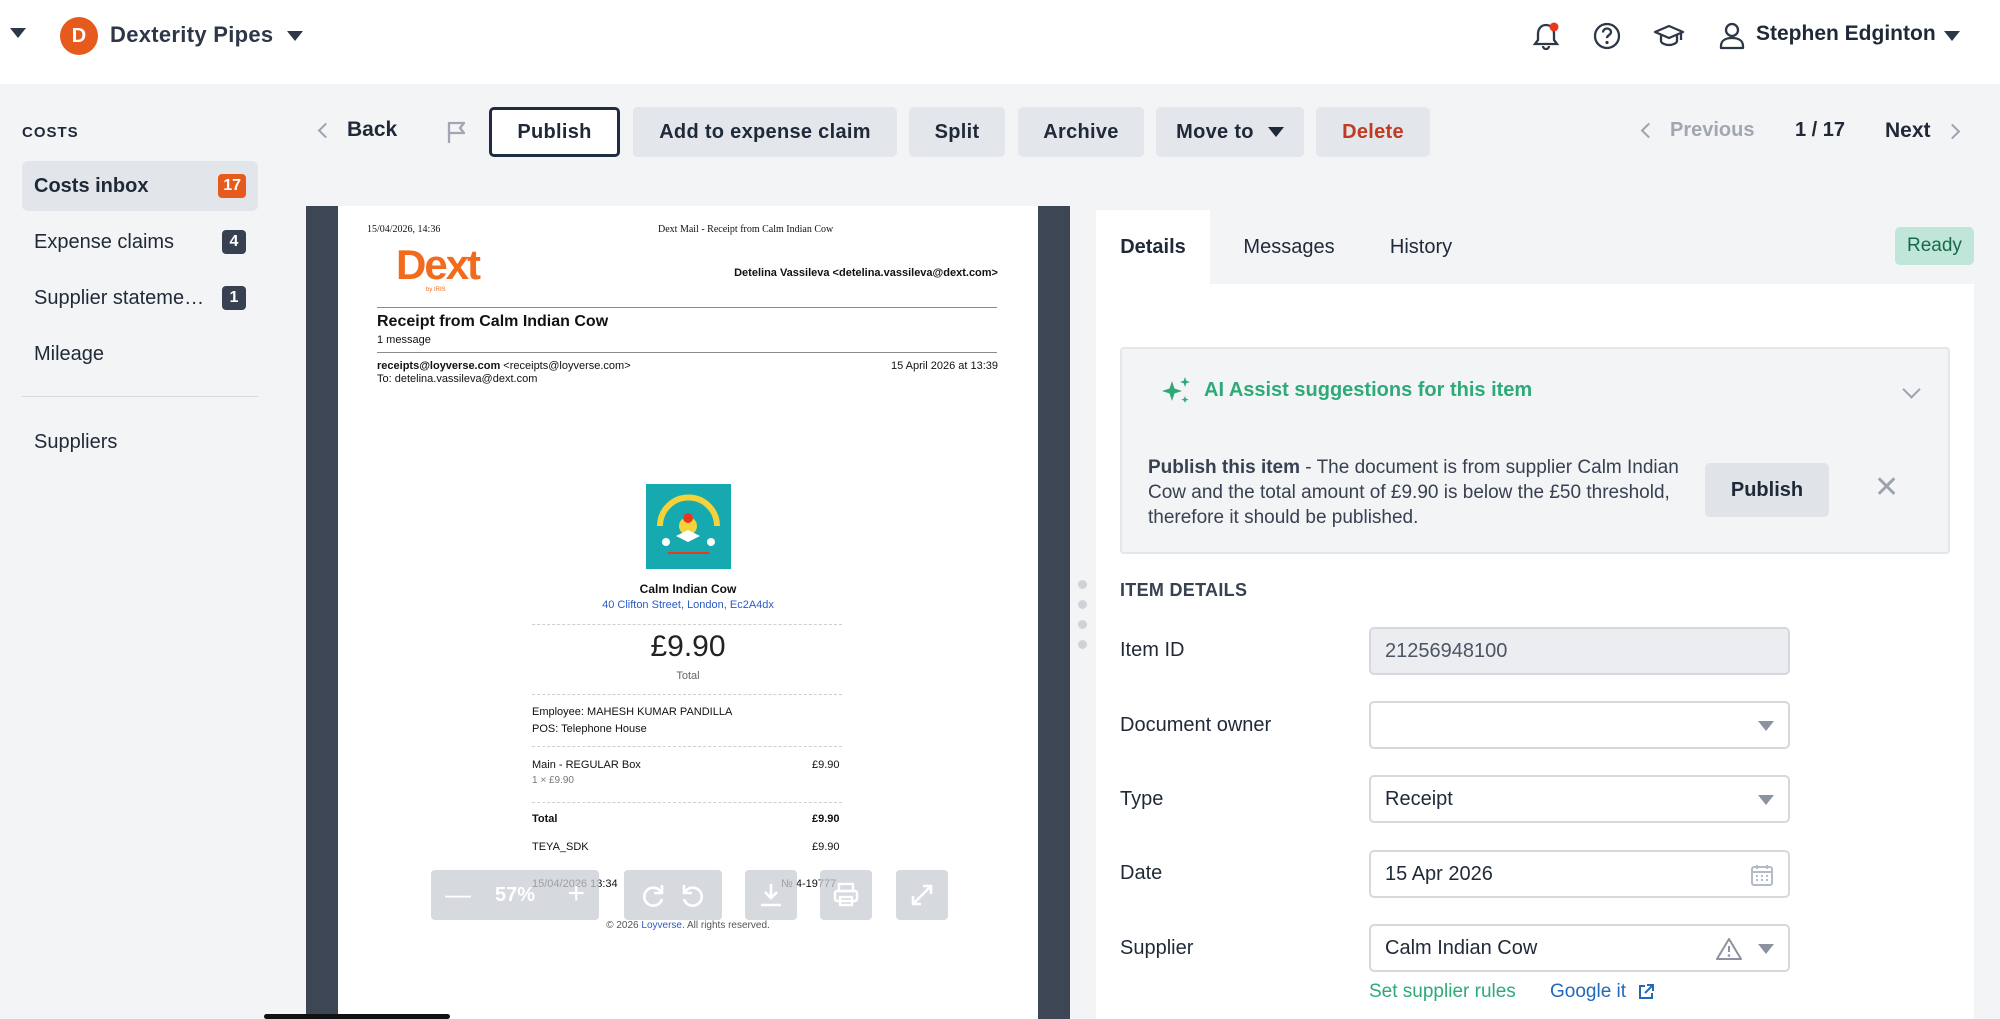 This screenshot has width=2000, height=1019. What do you see at coordinates (140, 442) in the screenshot?
I see `sidebar-item-suppliers: Suppliers` at bounding box center [140, 442].